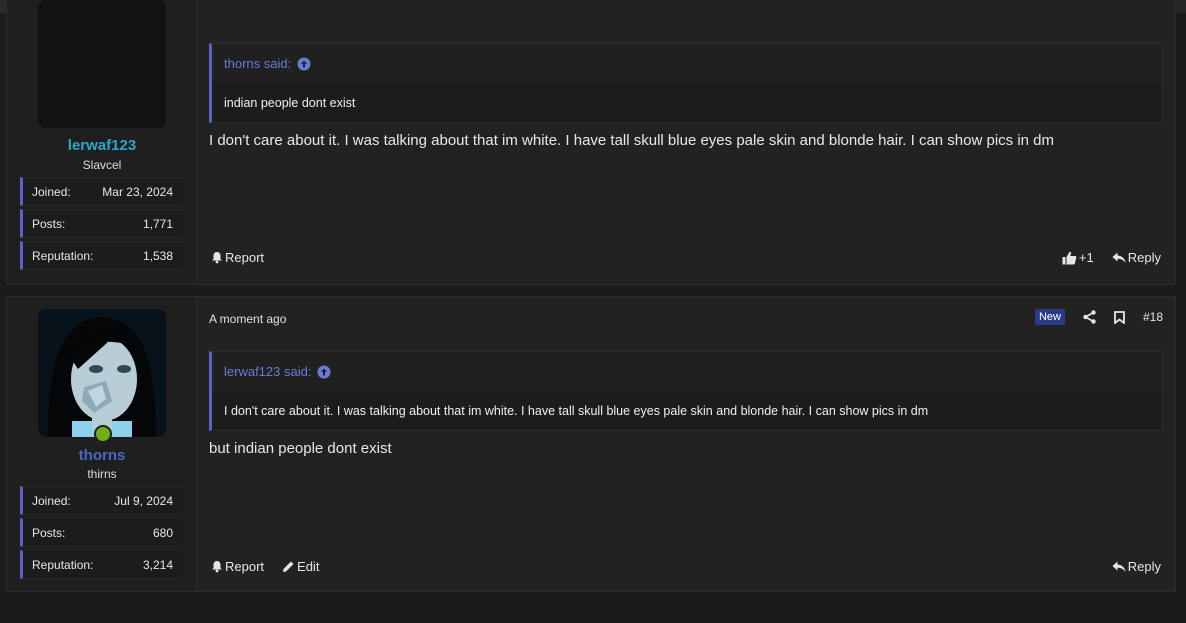  What do you see at coordinates (158, 224) in the screenshot?
I see `stat-value: 1,771` at bounding box center [158, 224].